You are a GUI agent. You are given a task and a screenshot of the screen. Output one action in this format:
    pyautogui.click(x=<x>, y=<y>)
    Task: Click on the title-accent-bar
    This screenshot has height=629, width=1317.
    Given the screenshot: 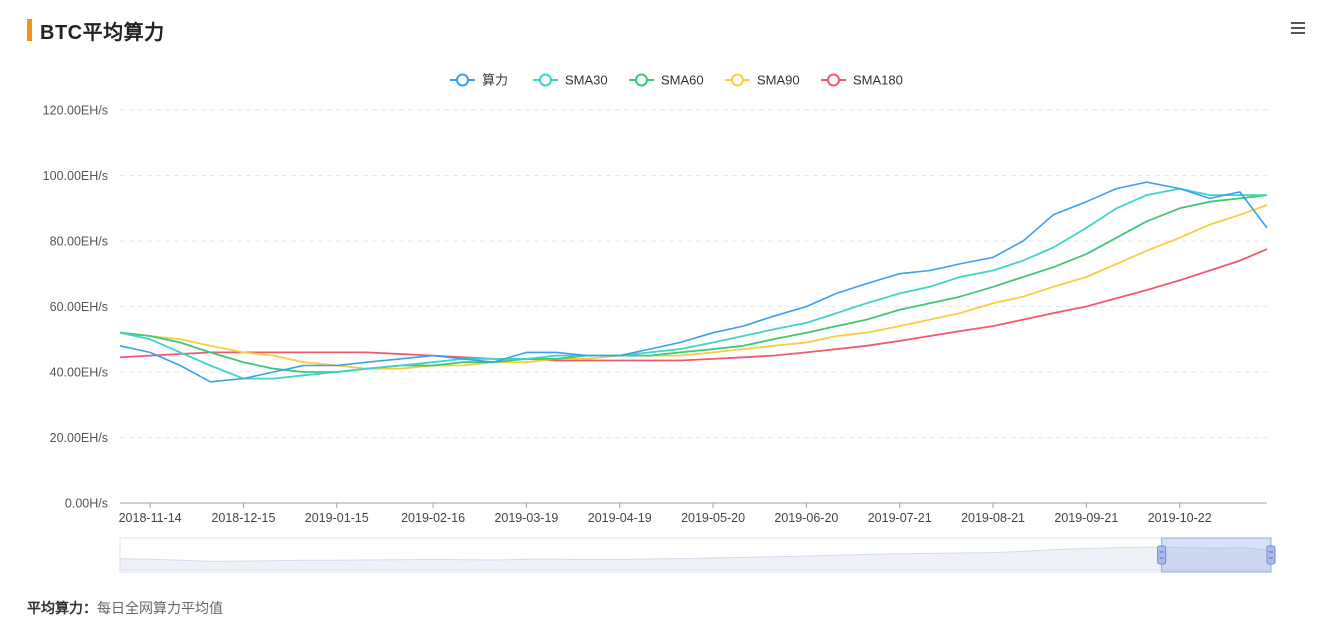 What is the action you would take?
    pyautogui.click(x=29, y=30)
    